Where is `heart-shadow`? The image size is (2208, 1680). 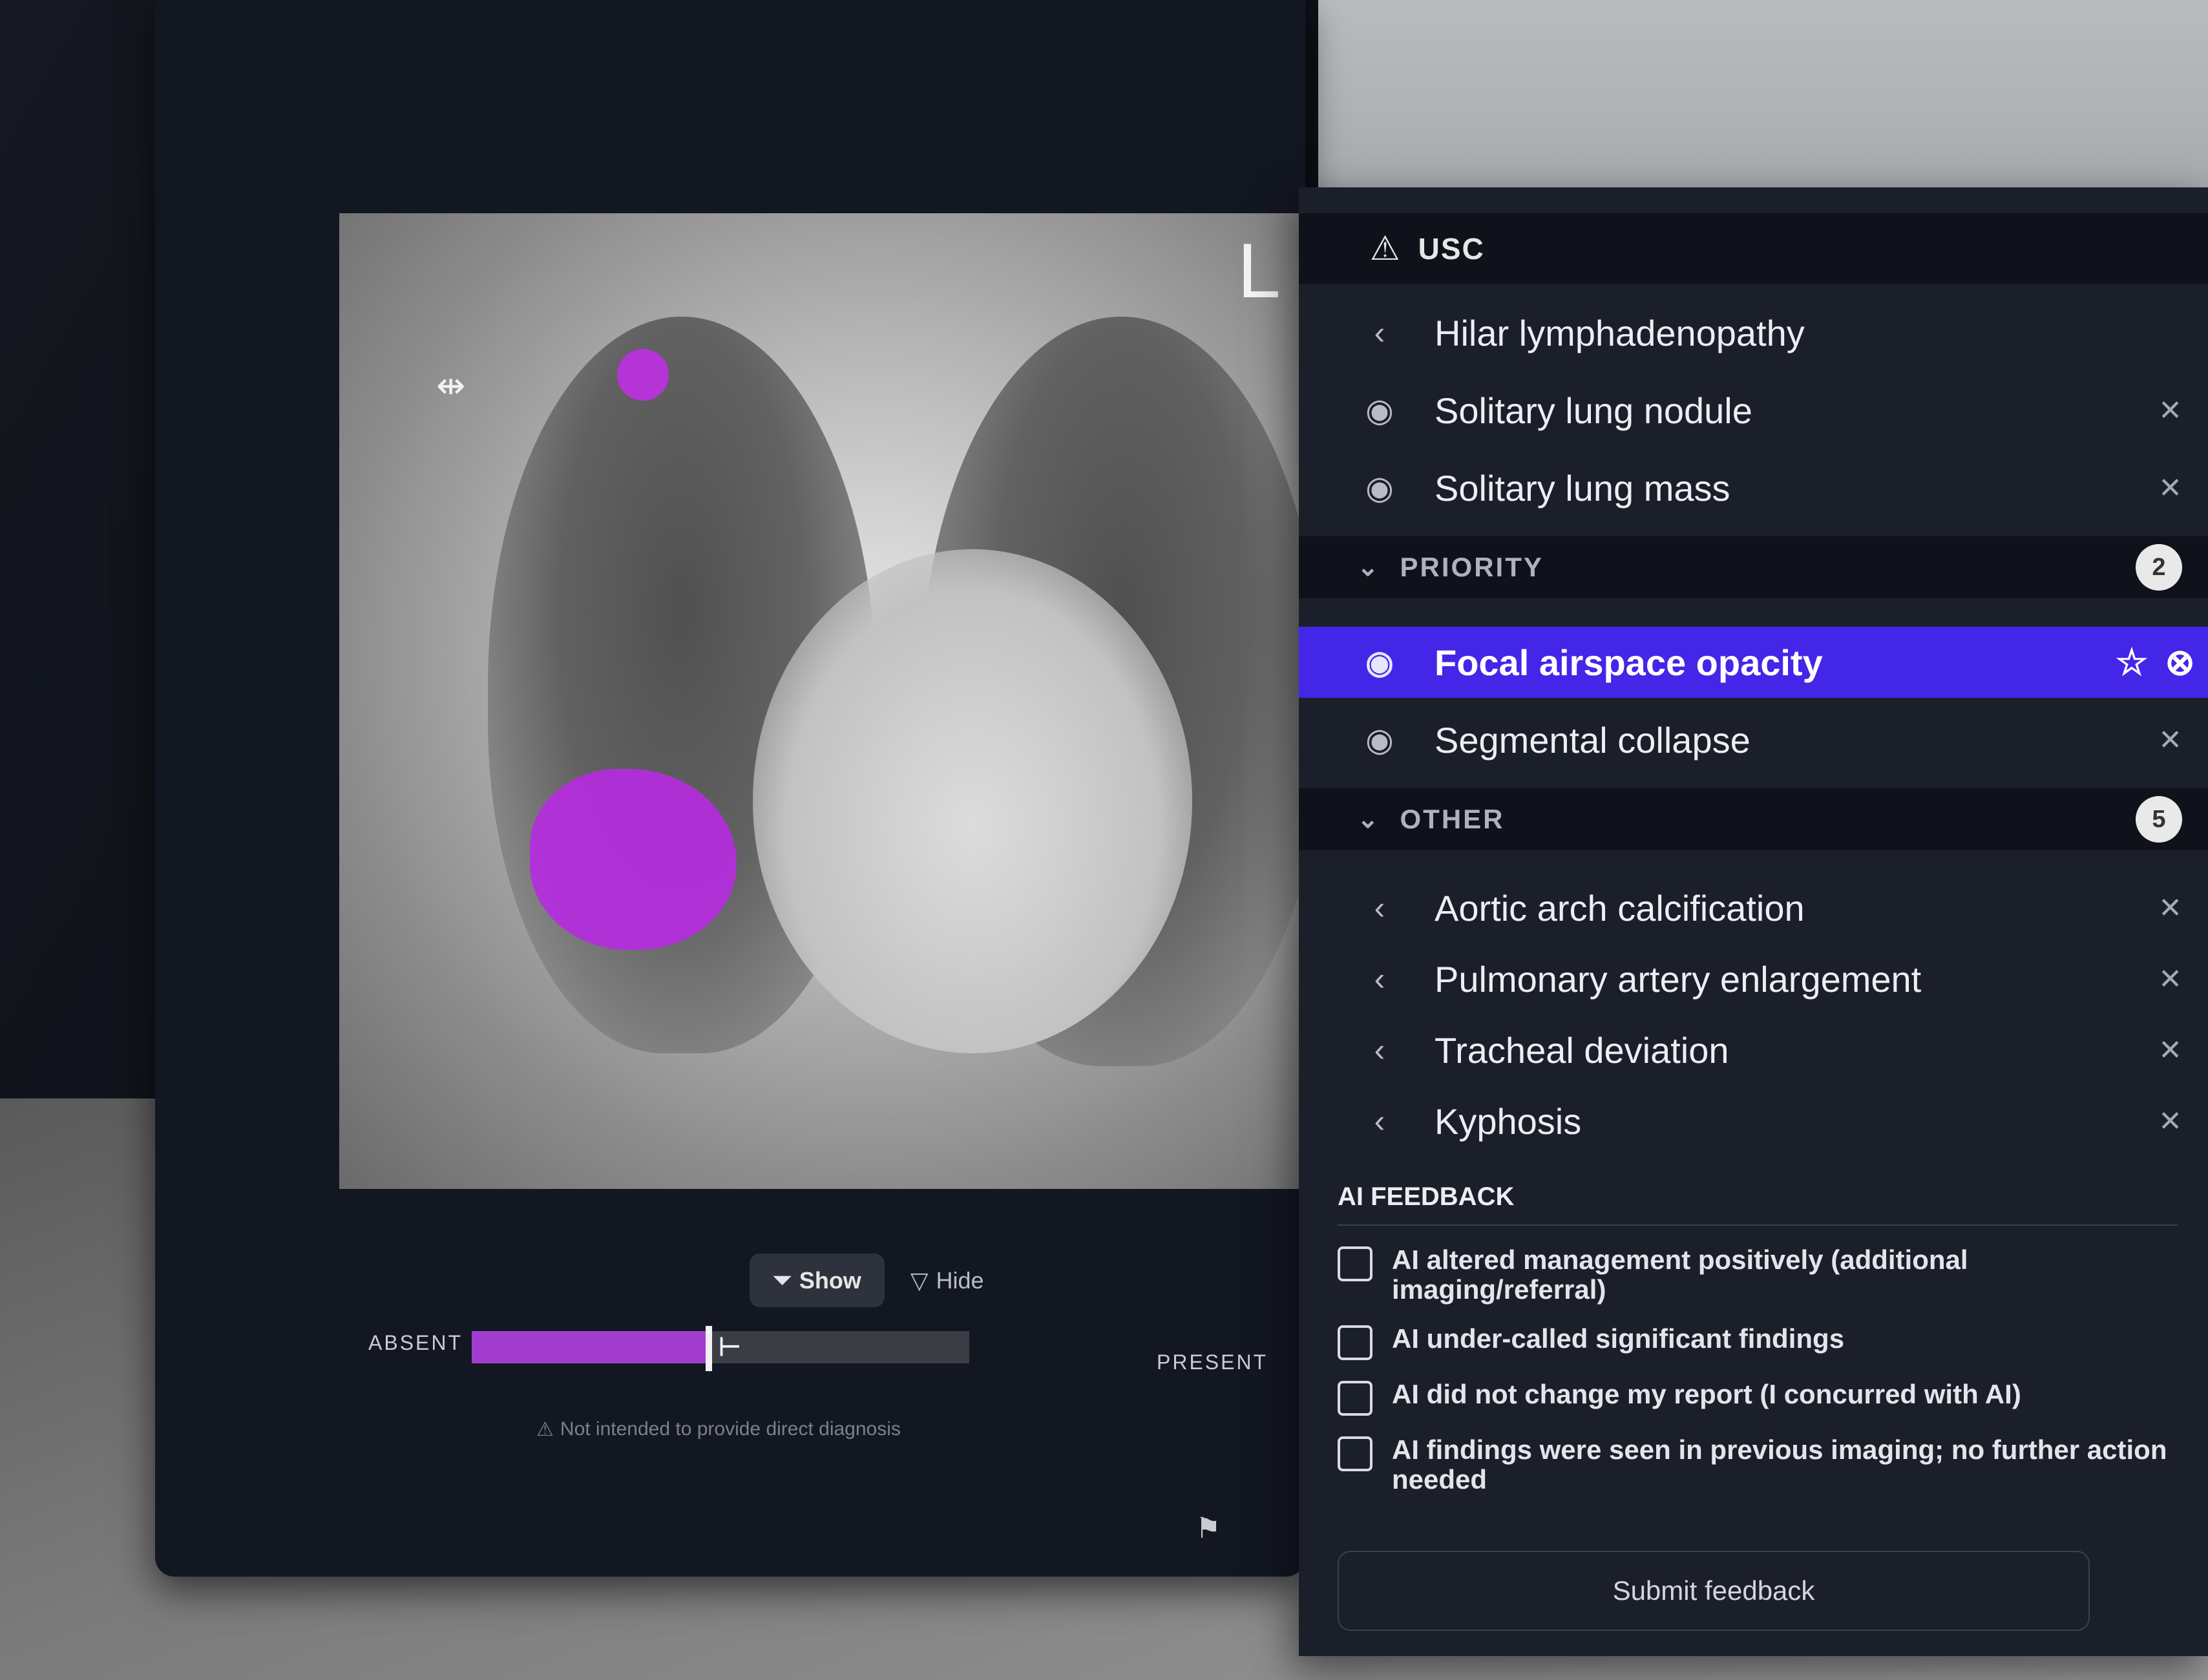
heart-shadow is located at coordinates (972, 801).